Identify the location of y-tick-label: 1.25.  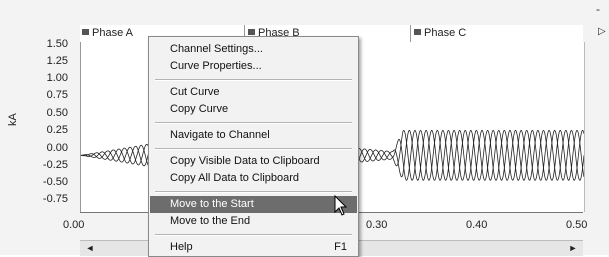
(57, 61).